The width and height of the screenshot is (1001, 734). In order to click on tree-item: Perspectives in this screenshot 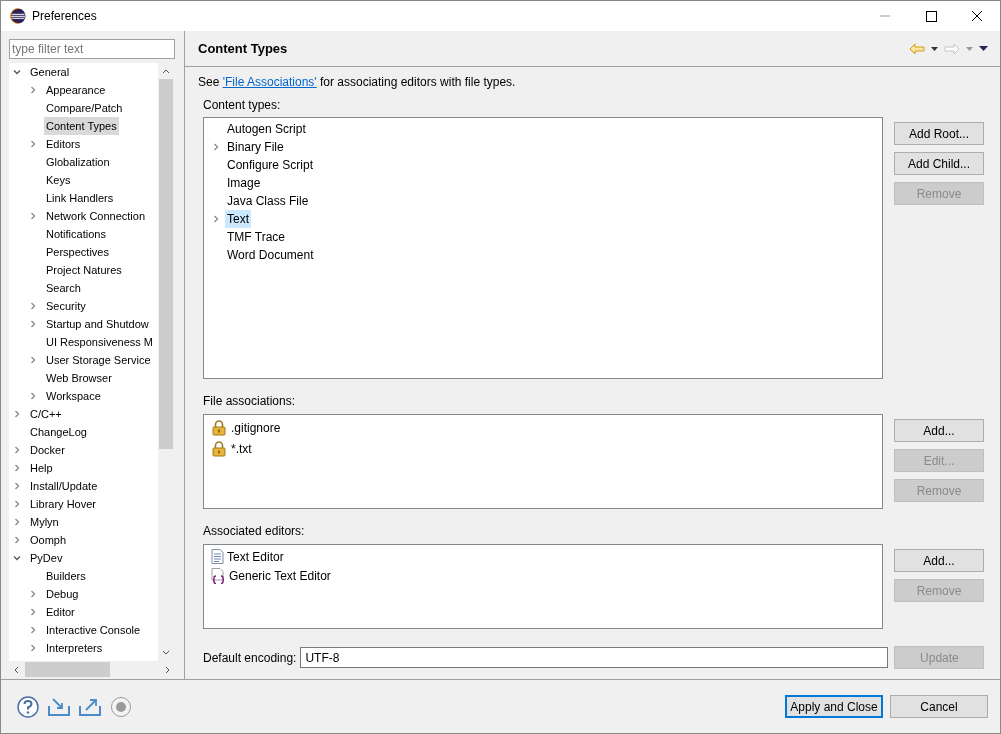, I will do `click(77, 252)`.